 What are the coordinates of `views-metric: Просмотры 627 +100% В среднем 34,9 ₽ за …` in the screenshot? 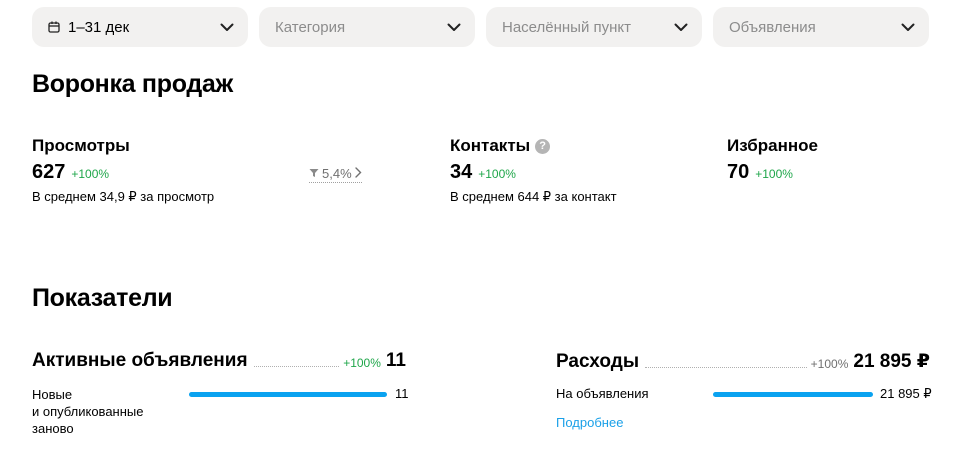 It's located at (123, 170).